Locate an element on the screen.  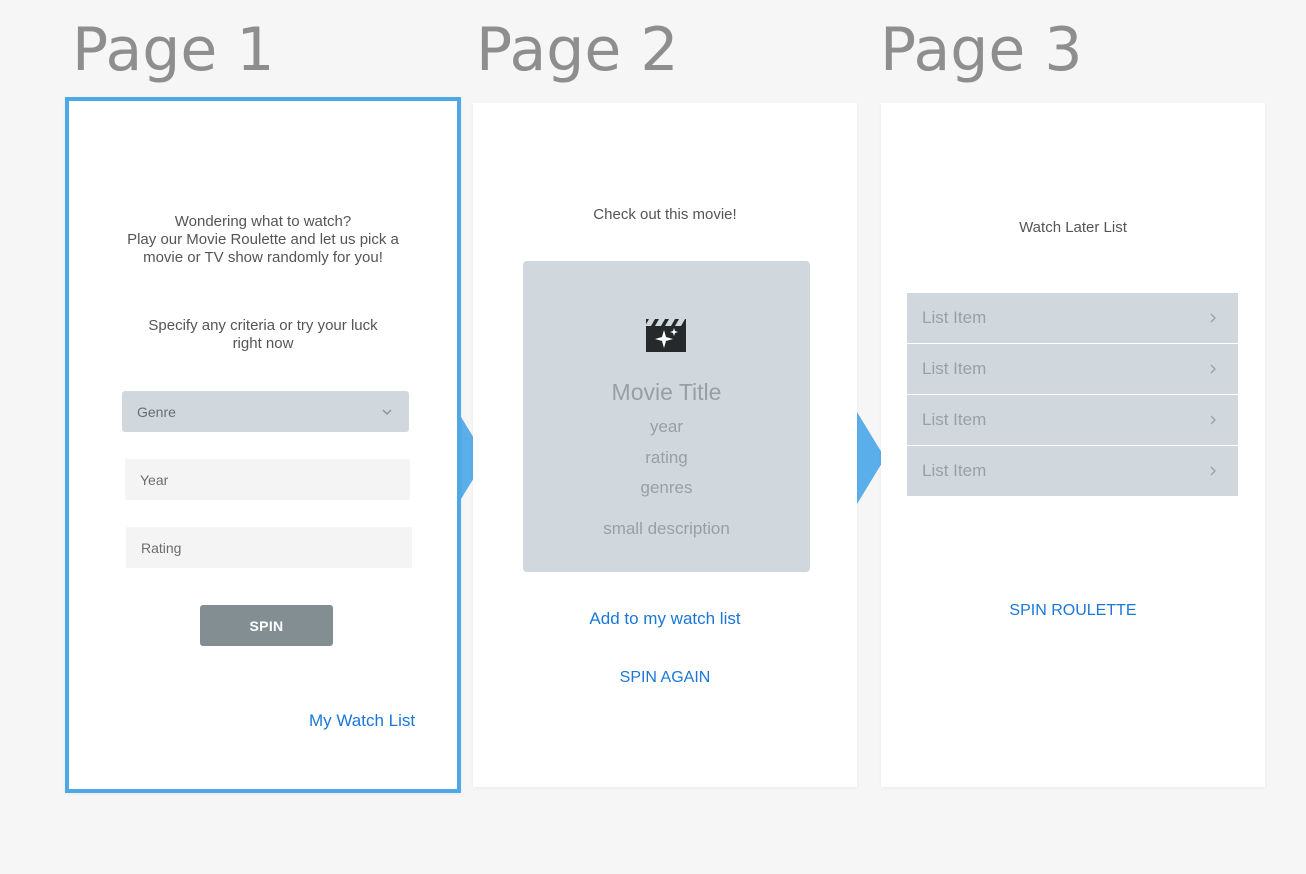
chevron-down-icon is located at coordinates (387, 412).